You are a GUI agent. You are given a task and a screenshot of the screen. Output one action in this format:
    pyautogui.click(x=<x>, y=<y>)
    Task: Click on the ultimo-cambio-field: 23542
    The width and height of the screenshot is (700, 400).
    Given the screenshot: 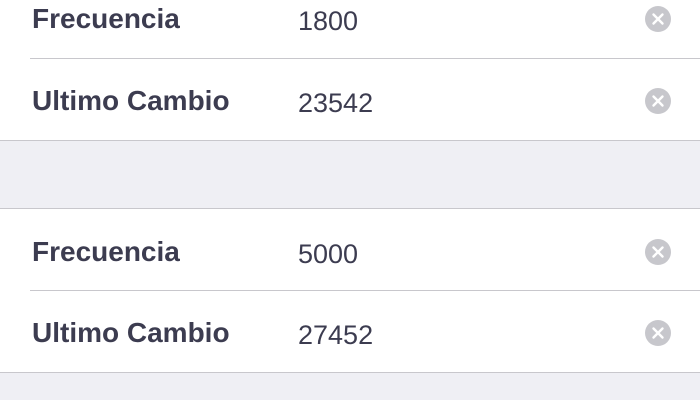 What is the action you would take?
    pyautogui.click(x=335, y=103)
    